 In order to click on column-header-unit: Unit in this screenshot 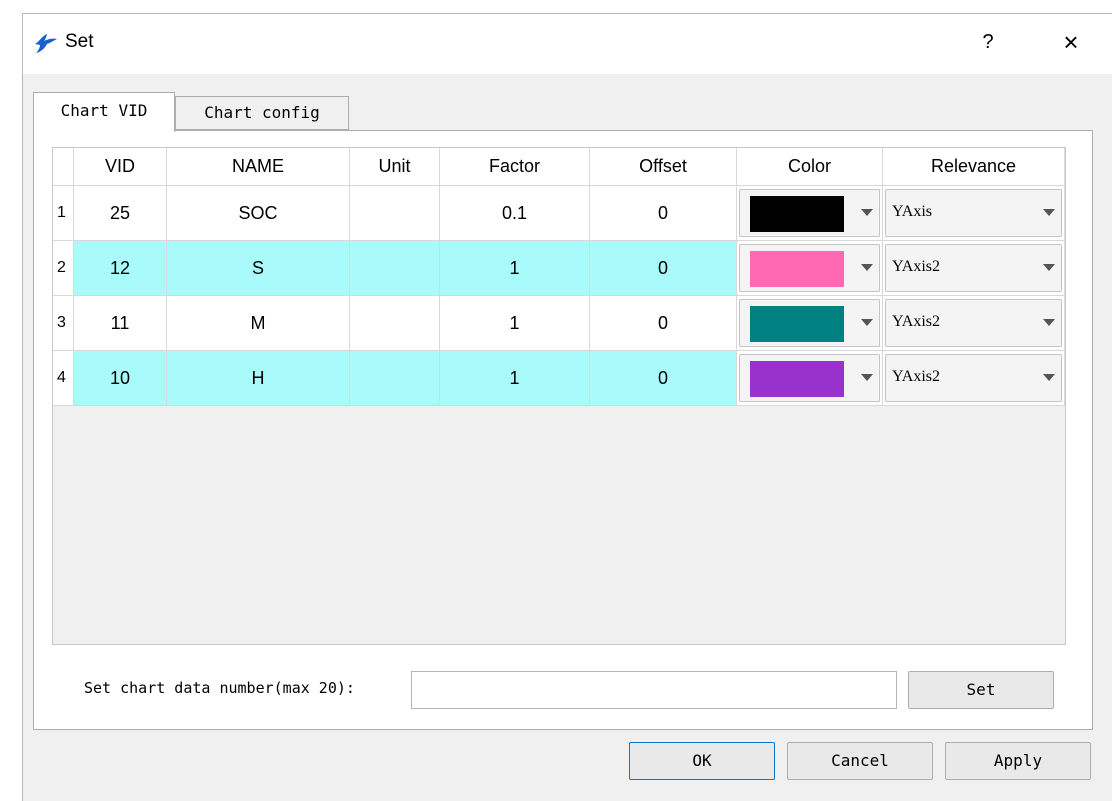, I will do `click(394, 167)`.